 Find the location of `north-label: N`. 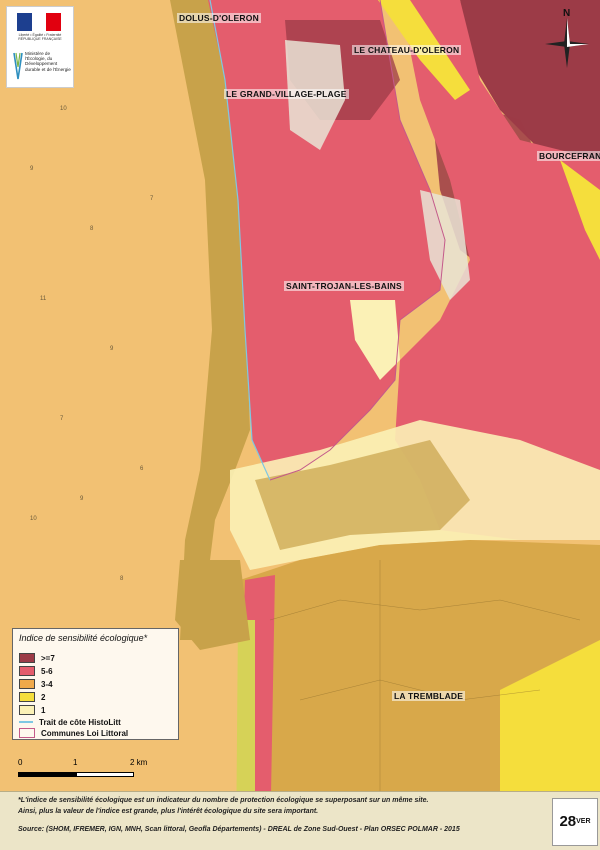

north-label: N is located at coordinates (566, 13).